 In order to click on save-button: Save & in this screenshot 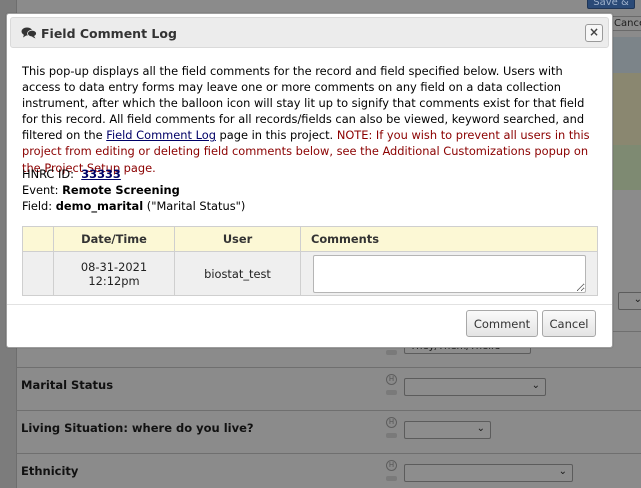, I will do `click(611, 4)`.